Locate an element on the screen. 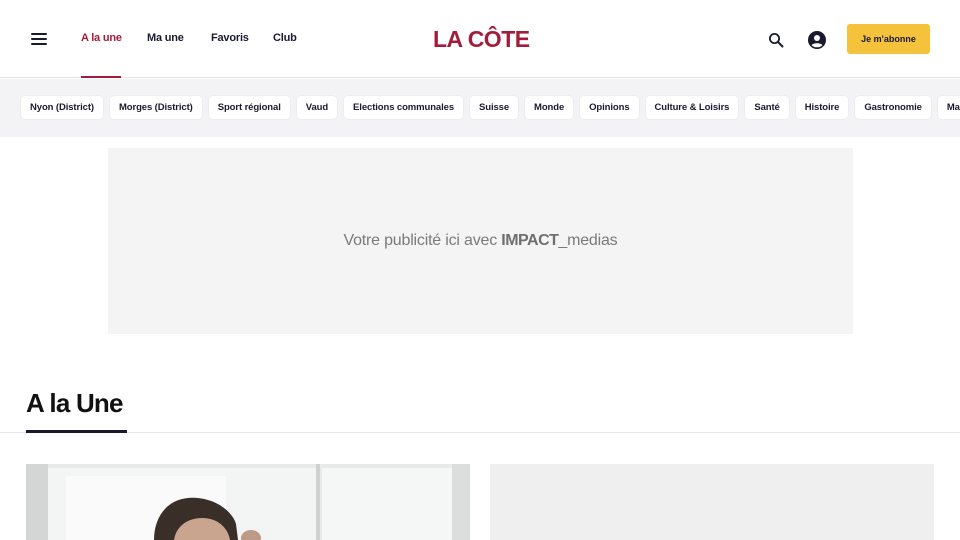 This screenshot has width=960, height=540. site-logo: LA CÔTE is located at coordinates (481, 39).